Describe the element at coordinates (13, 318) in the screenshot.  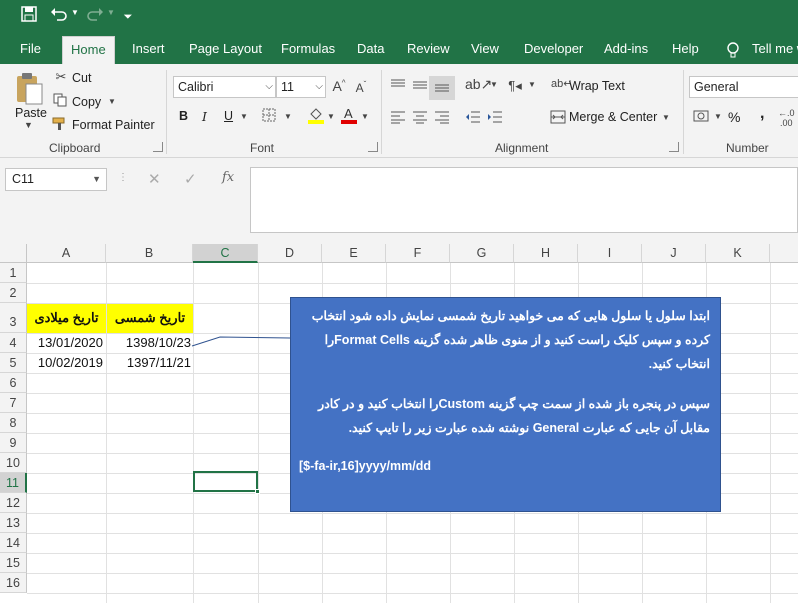
I see `row-header-3: 3` at that location.